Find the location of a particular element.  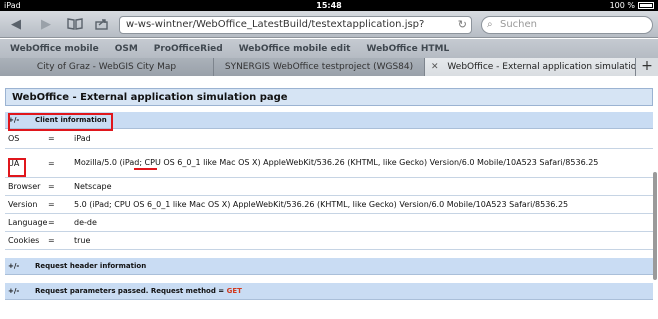

row-key: Browser is located at coordinates (24, 186).